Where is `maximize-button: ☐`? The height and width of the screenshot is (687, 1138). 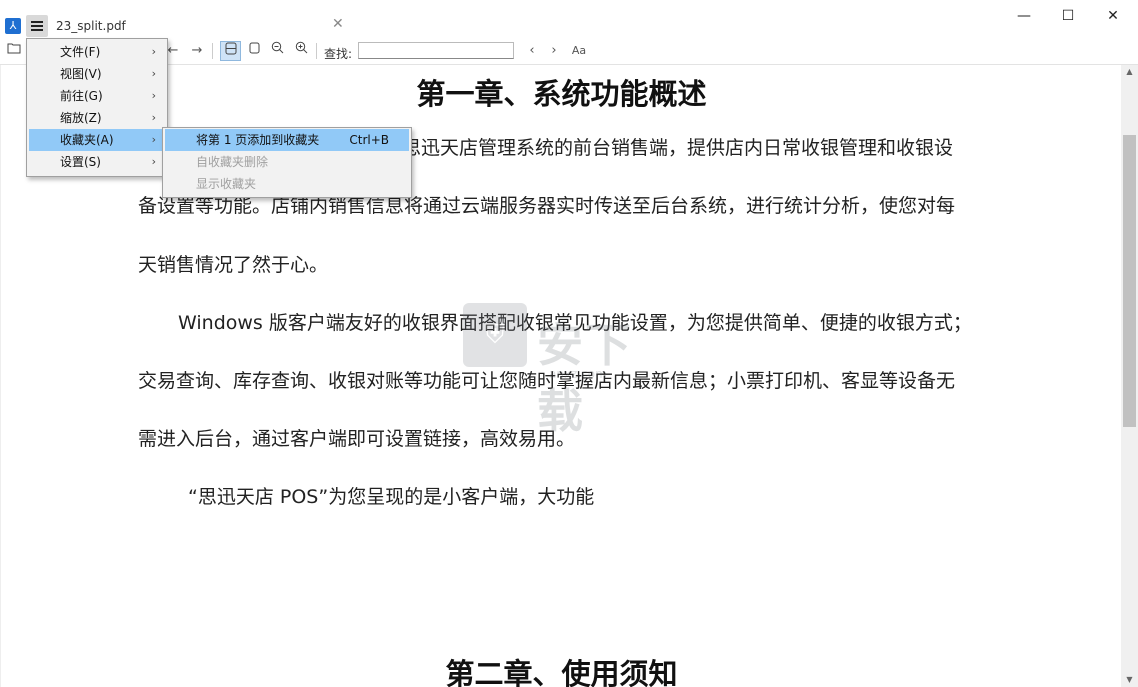
maximize-button: ☐ is located at coordinates (1068, 16).